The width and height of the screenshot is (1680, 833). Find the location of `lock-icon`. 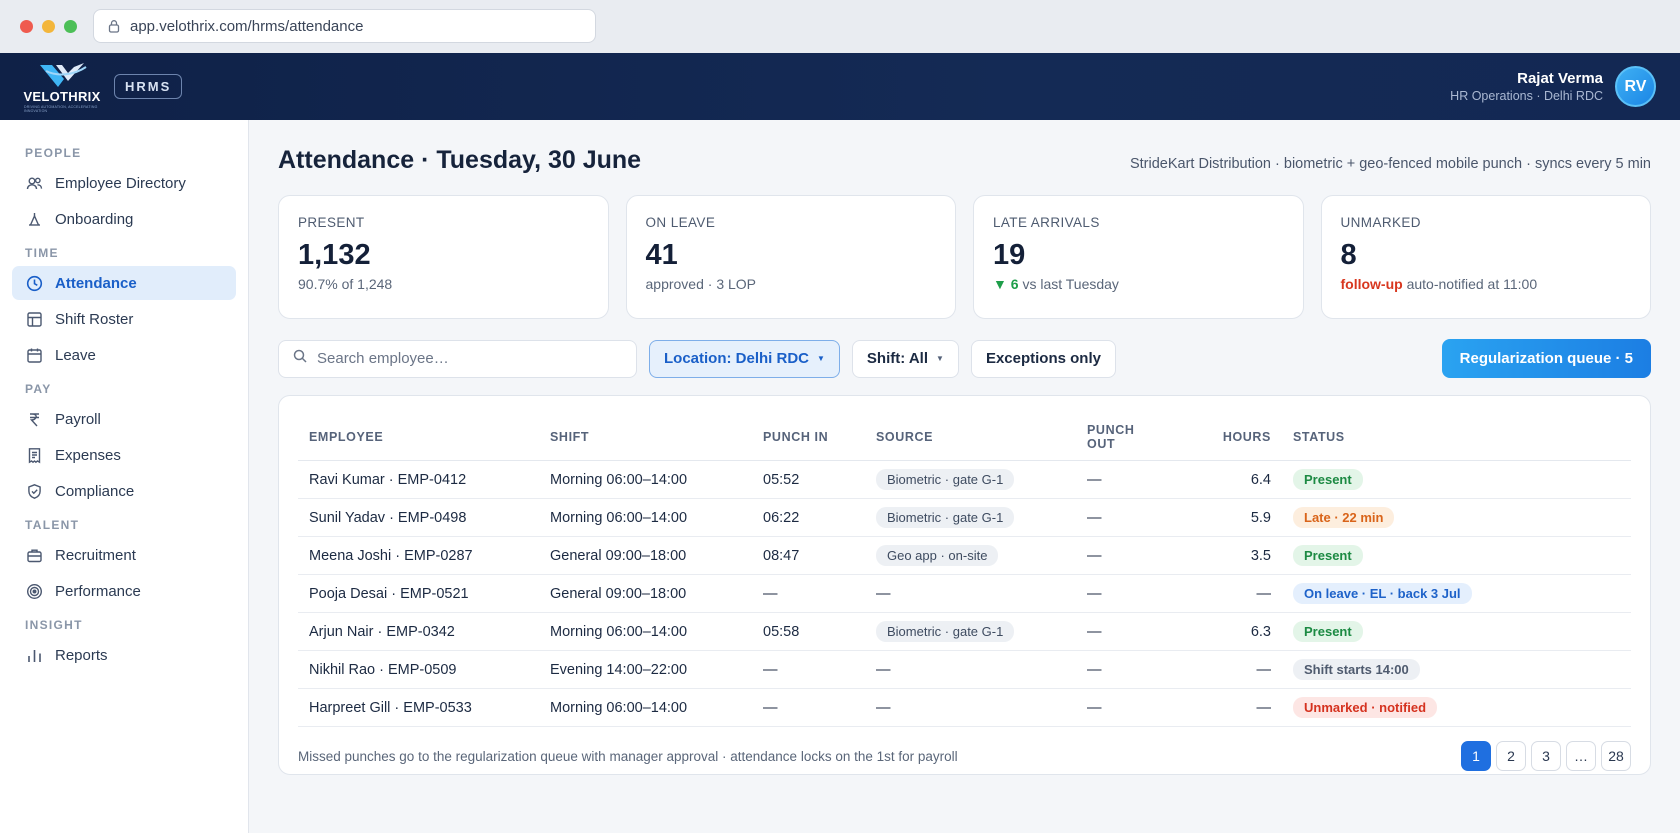

lock-icon is located at coordinates (114, 26).